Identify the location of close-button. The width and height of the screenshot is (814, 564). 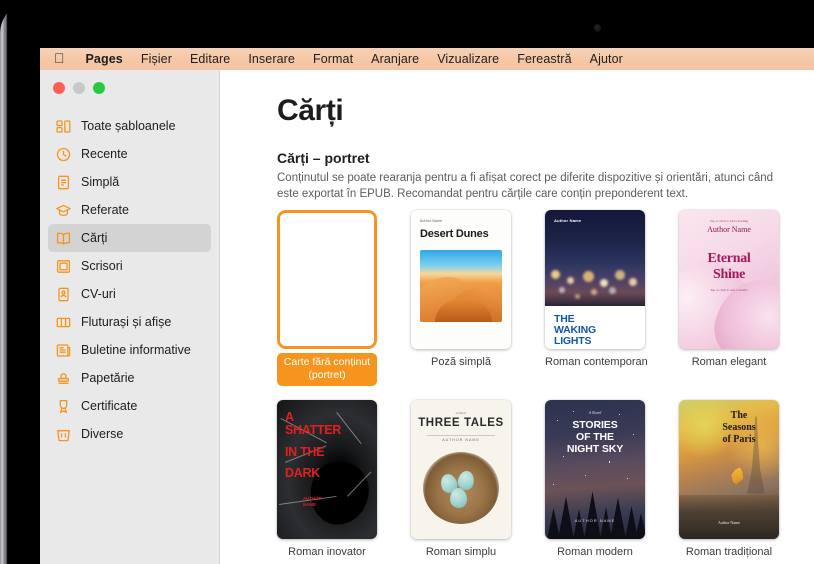
(59, 88).